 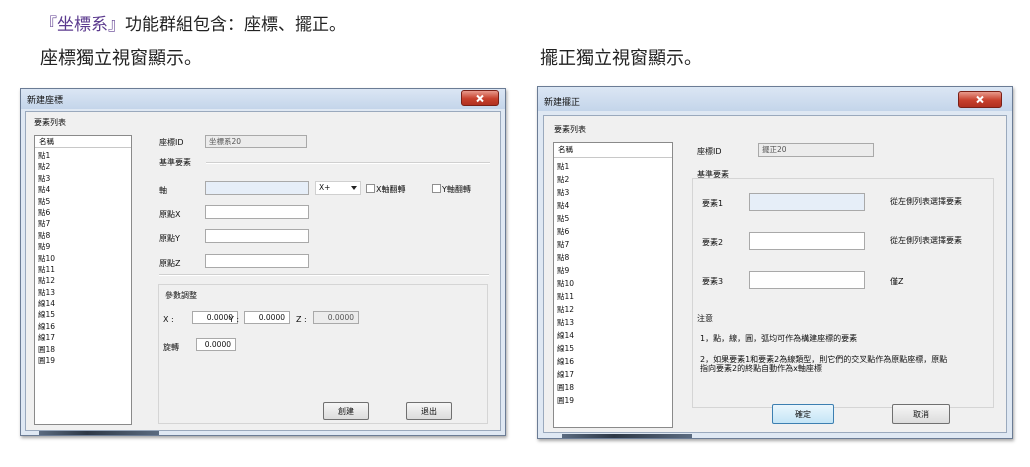 What do you see at coordinates (926, 240) in the screenshot?
I see `elem2-hint: 從左側列表選擇要素` at bounding box center [926, 240].